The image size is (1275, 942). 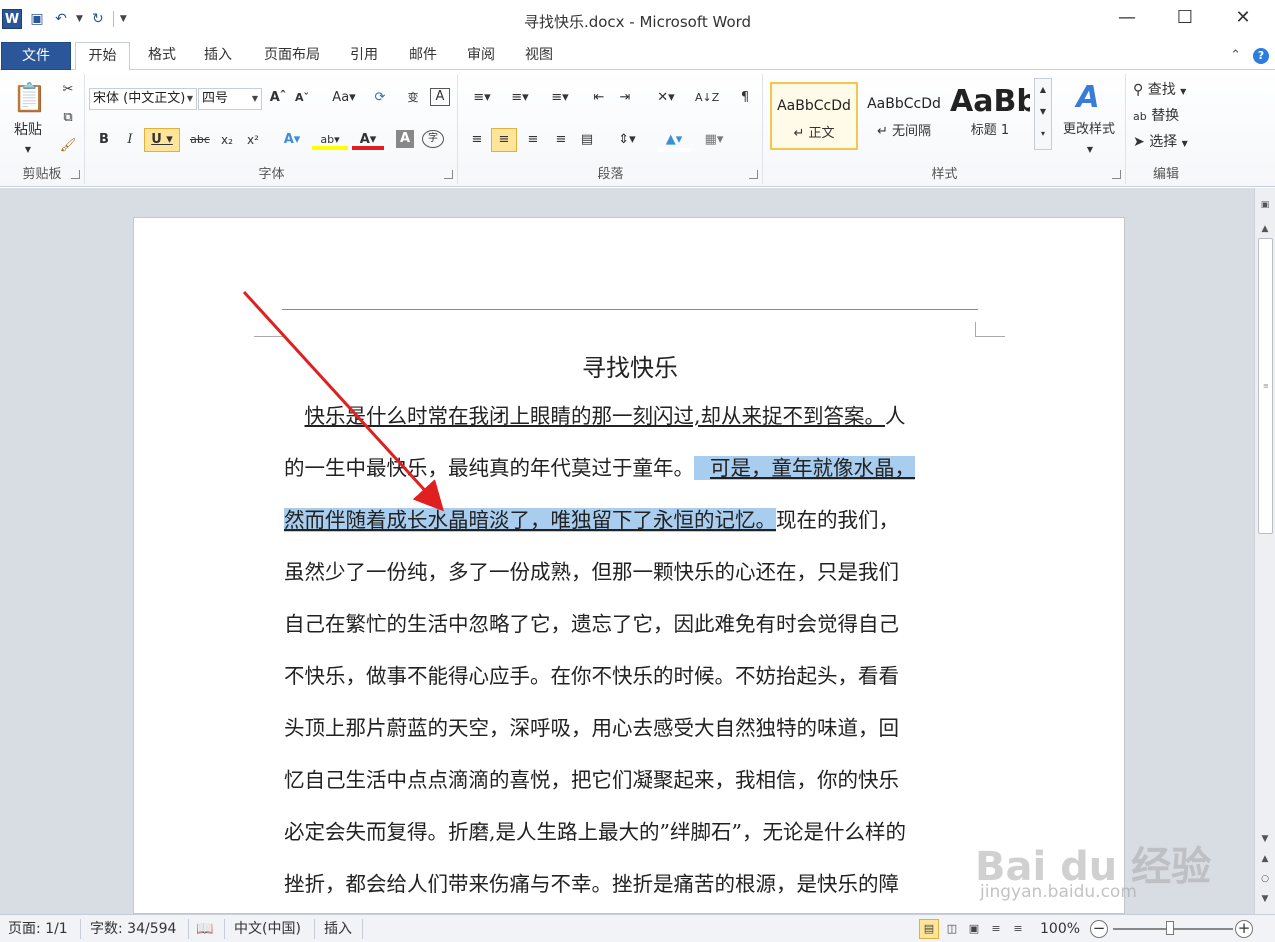 What do you see at coordinates (1265, 859) in the screenshot?
I see `previous-page-icon: ▲` at bounding box center [1265, 859].